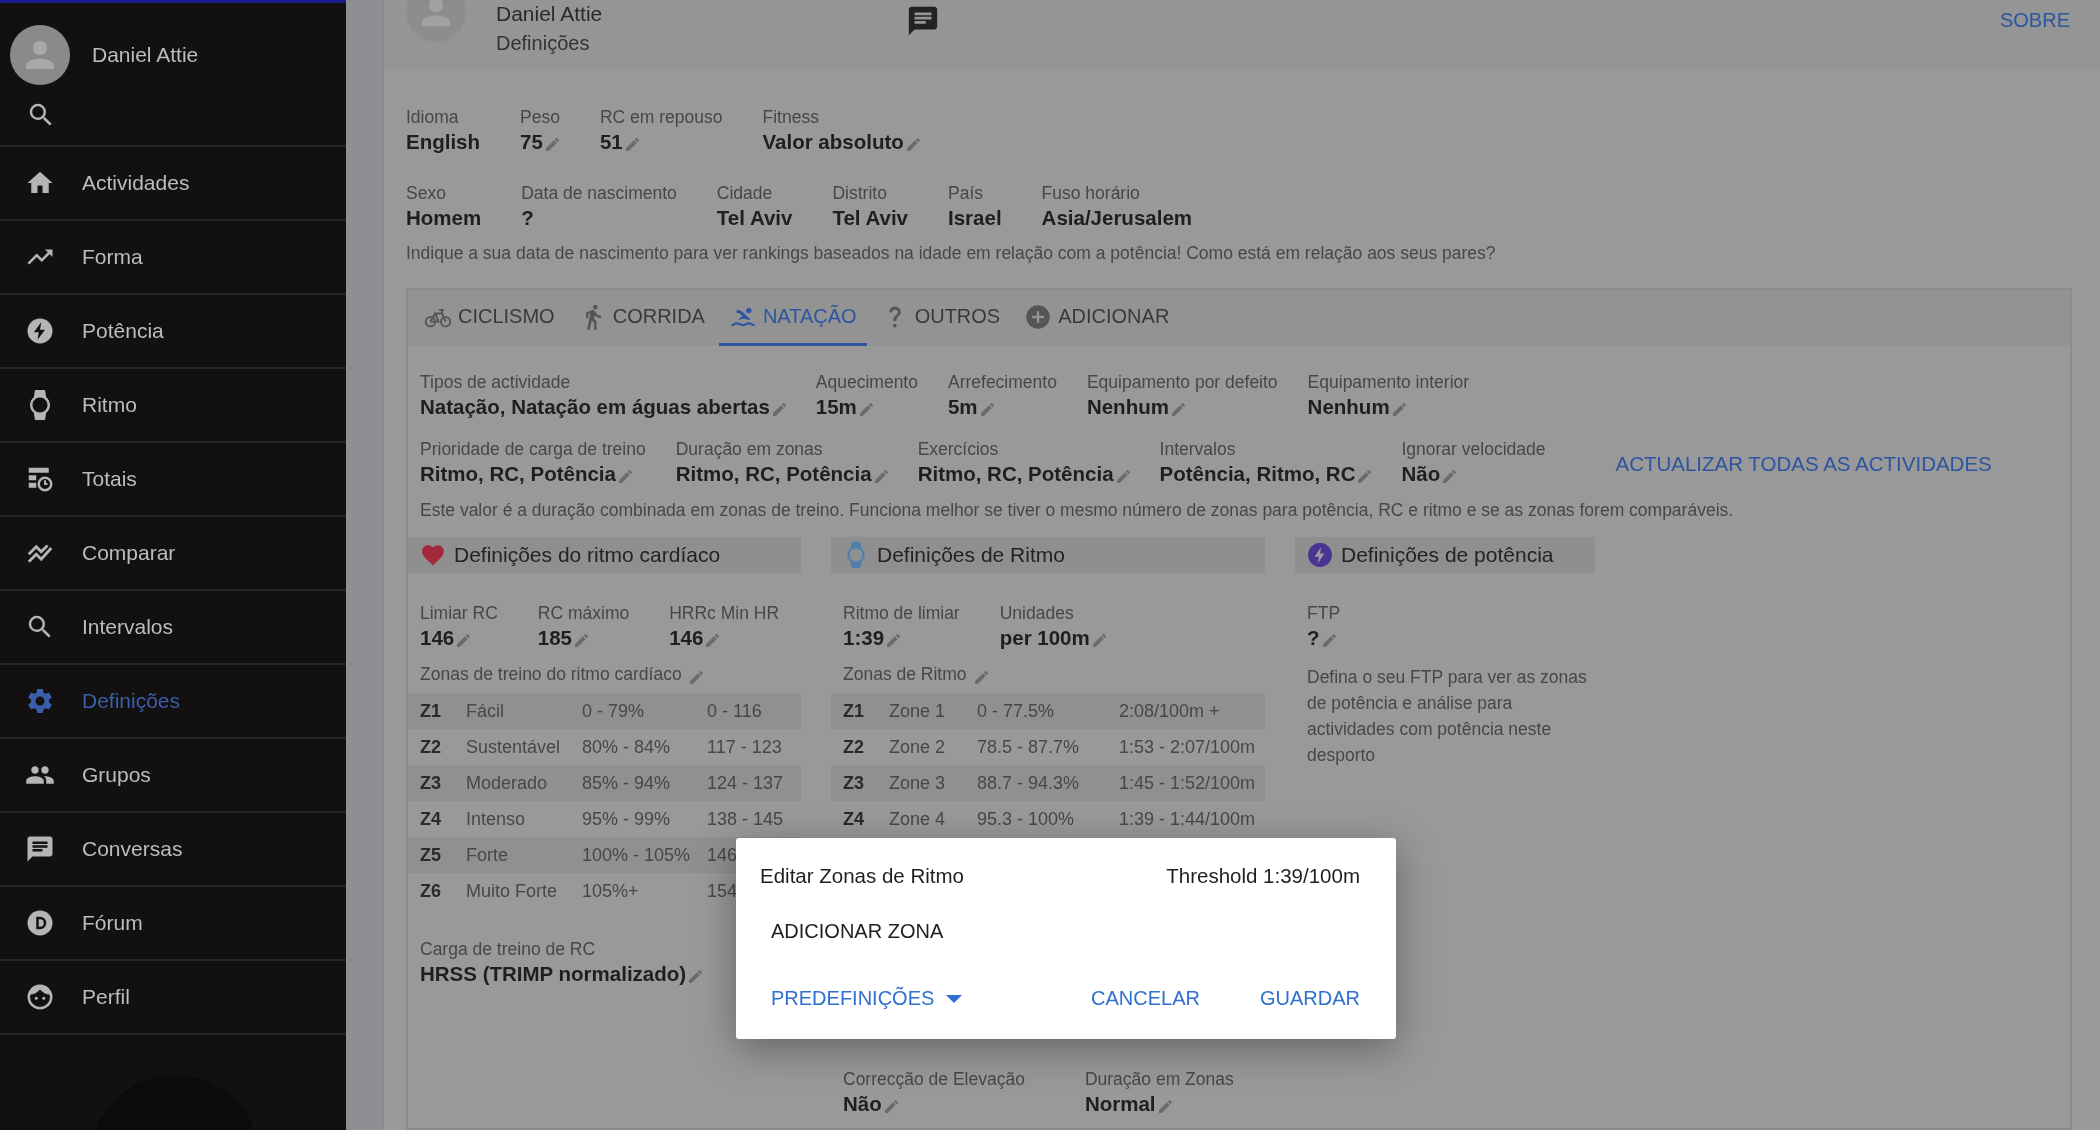  I want to click on table-cell-text: 146, so click(723, 855).